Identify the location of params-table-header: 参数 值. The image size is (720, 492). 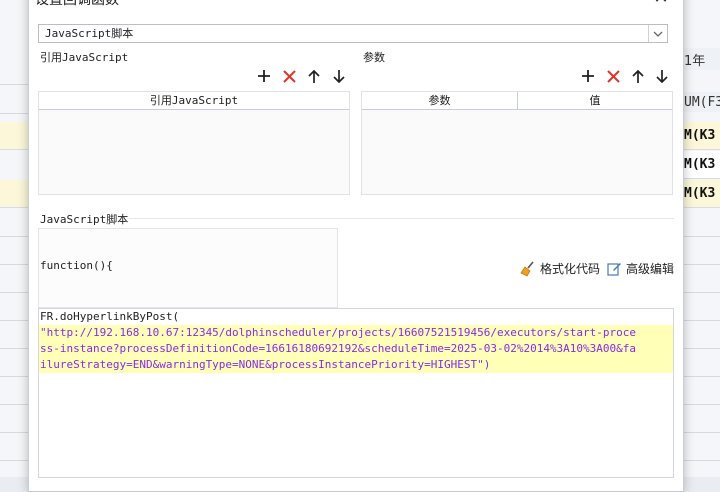
(517, 101).